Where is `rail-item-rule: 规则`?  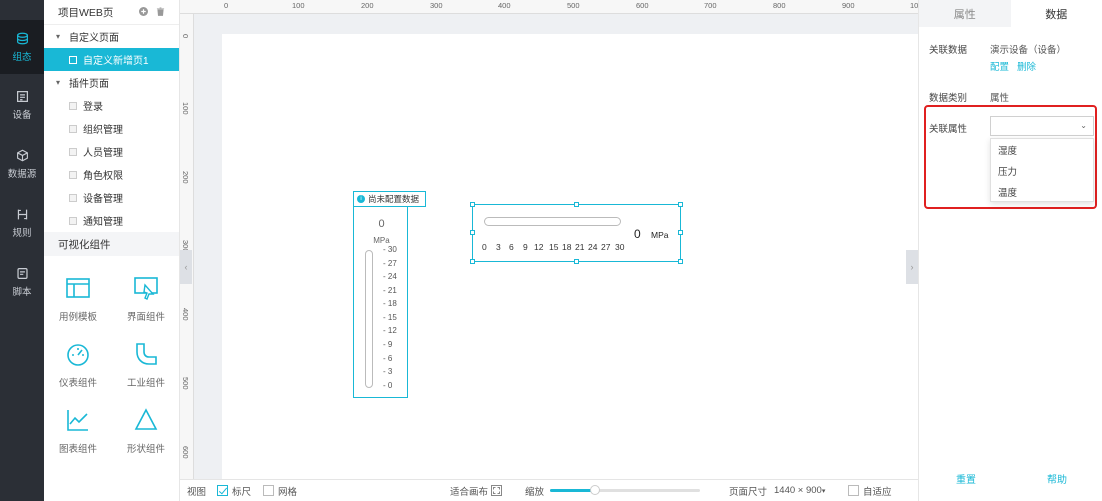 rail-item-rule: 规则 is located at coordinates (22, 223).